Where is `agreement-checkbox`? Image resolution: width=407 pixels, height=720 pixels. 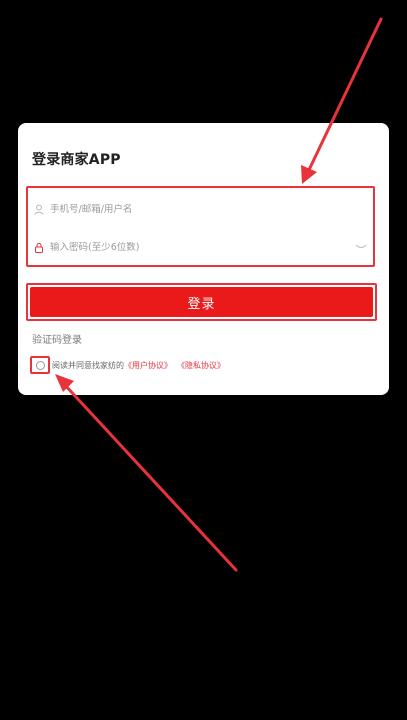
agreement-checkbox is located at coordinates (40, 365).